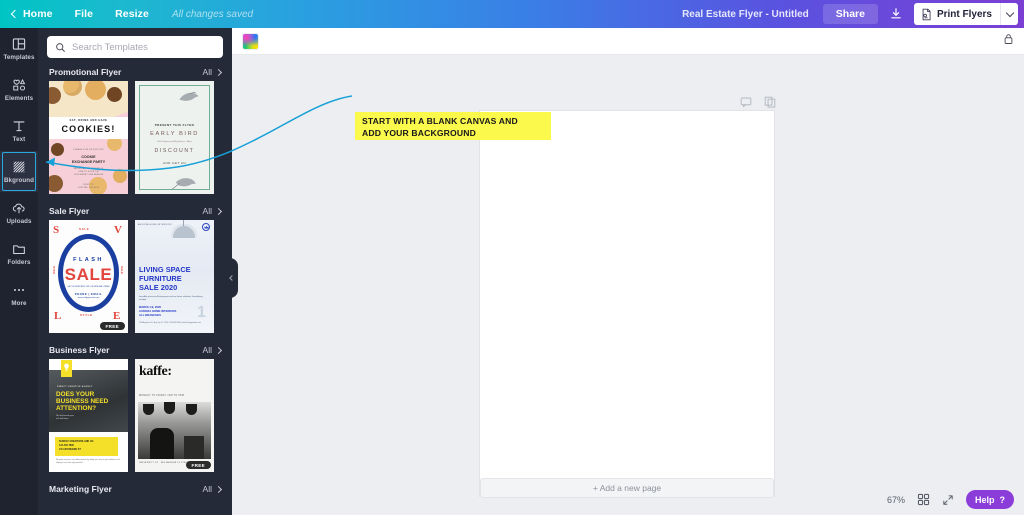  Describe the element at coordinates (18, 208) in the screenshot. I see `uploads-icon` at that location.